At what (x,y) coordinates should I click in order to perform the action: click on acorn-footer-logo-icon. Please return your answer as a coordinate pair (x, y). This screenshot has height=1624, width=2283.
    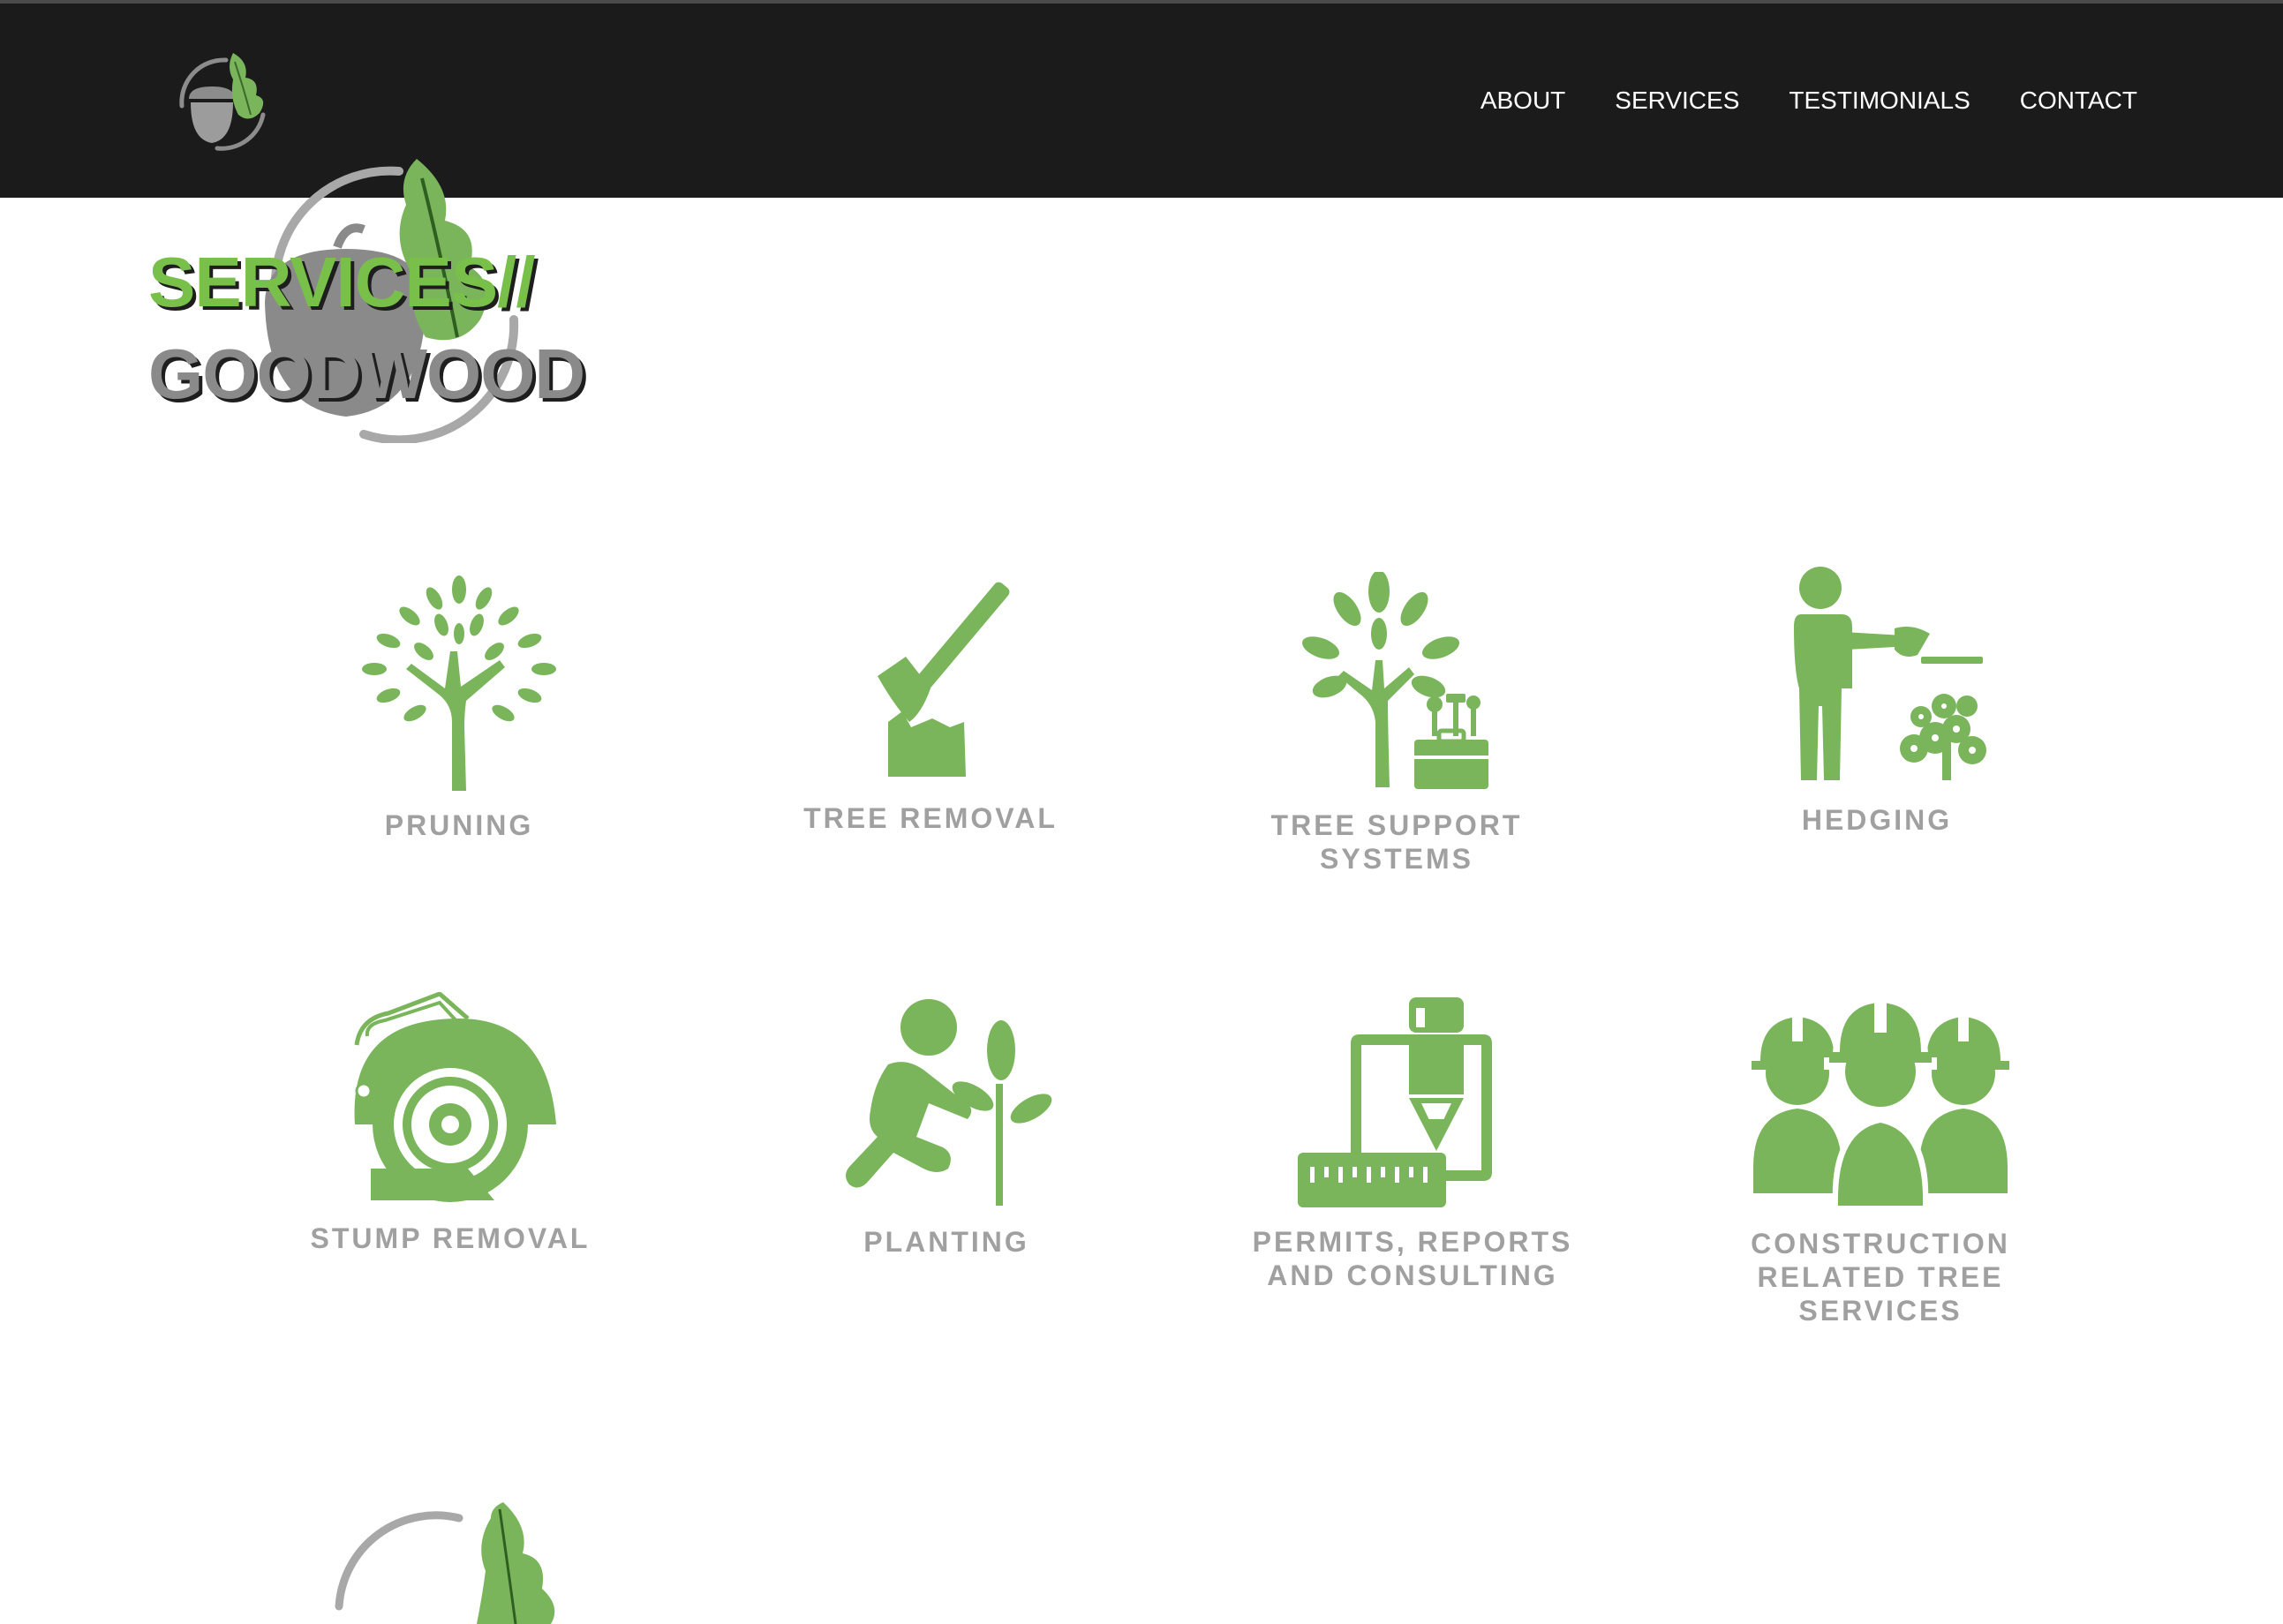
    Looking at the image, I should click on (445, 1563).